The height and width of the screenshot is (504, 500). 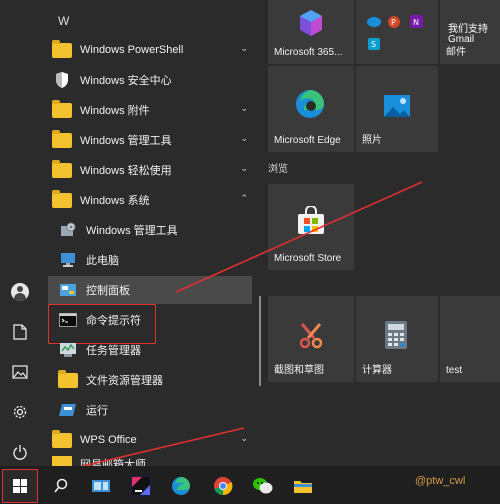 I want to click on watermark-text: @ptw_cwl, so click(x=440, y=481).